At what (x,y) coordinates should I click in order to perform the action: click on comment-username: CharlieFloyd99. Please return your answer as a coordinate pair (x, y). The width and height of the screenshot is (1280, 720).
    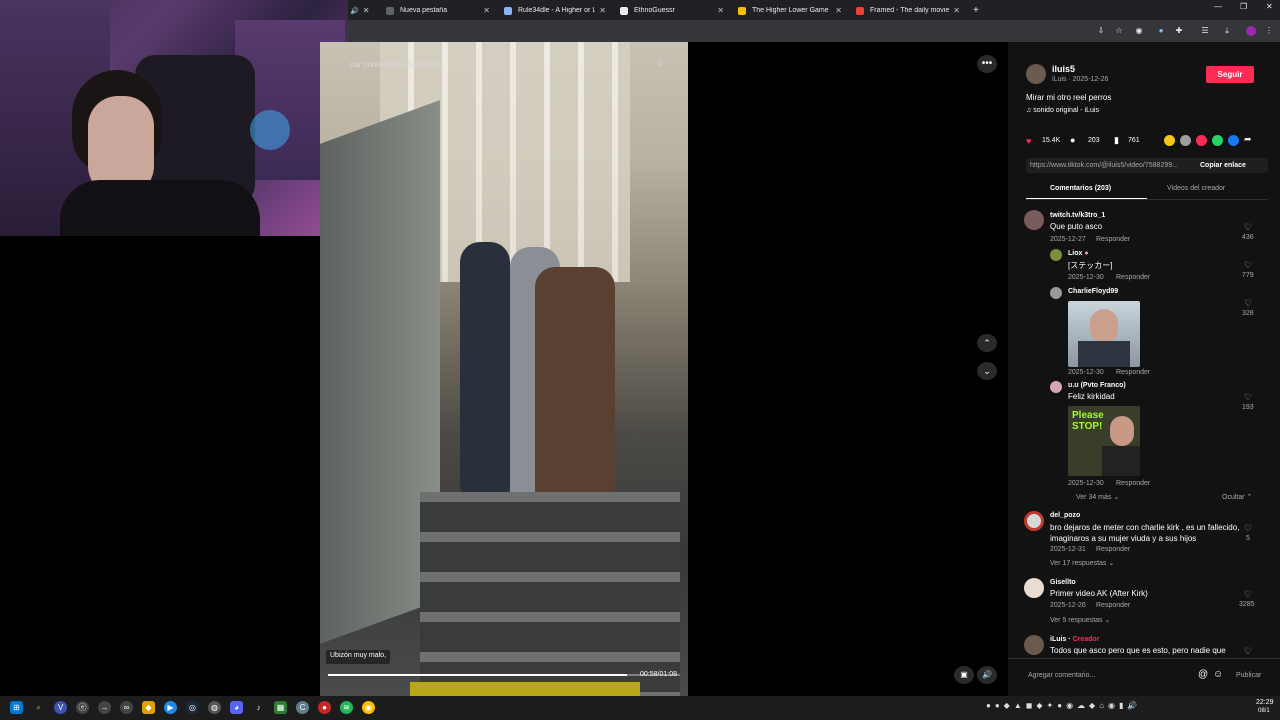
    Looking at the image, I should click on (1093, 291).